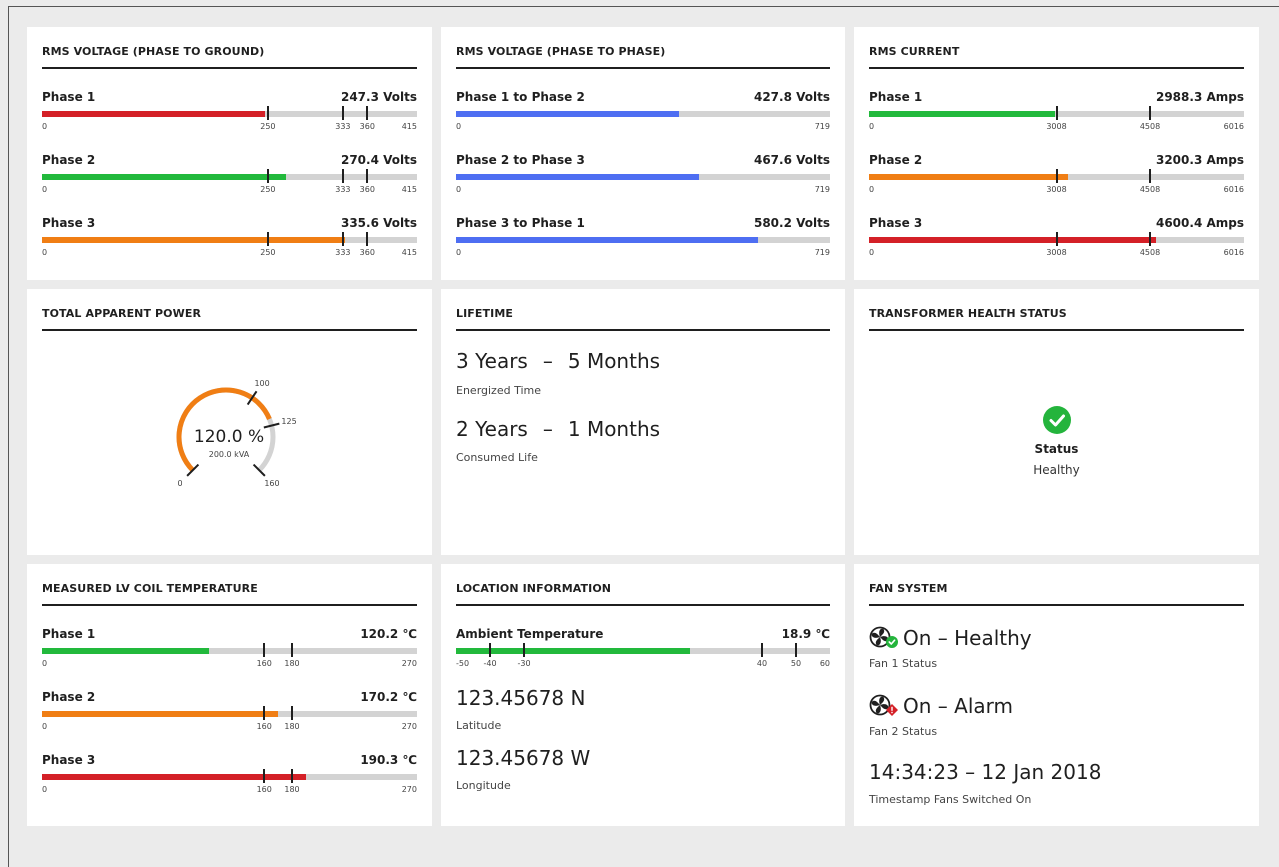  What do you see at coordinates (520, 160) in the screenshot?
I see `bar-row-label: Phase 2 to Phase 3` at bounding box center [520, 160].